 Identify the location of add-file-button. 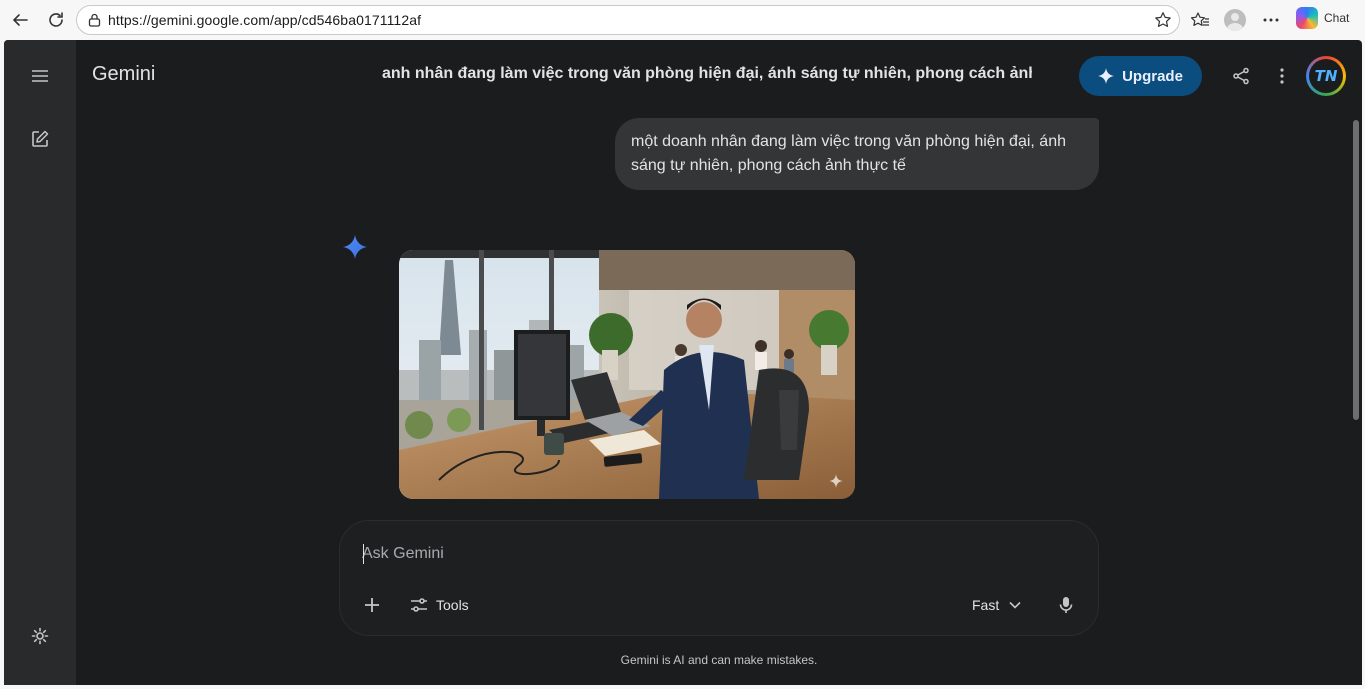
(372, 605).